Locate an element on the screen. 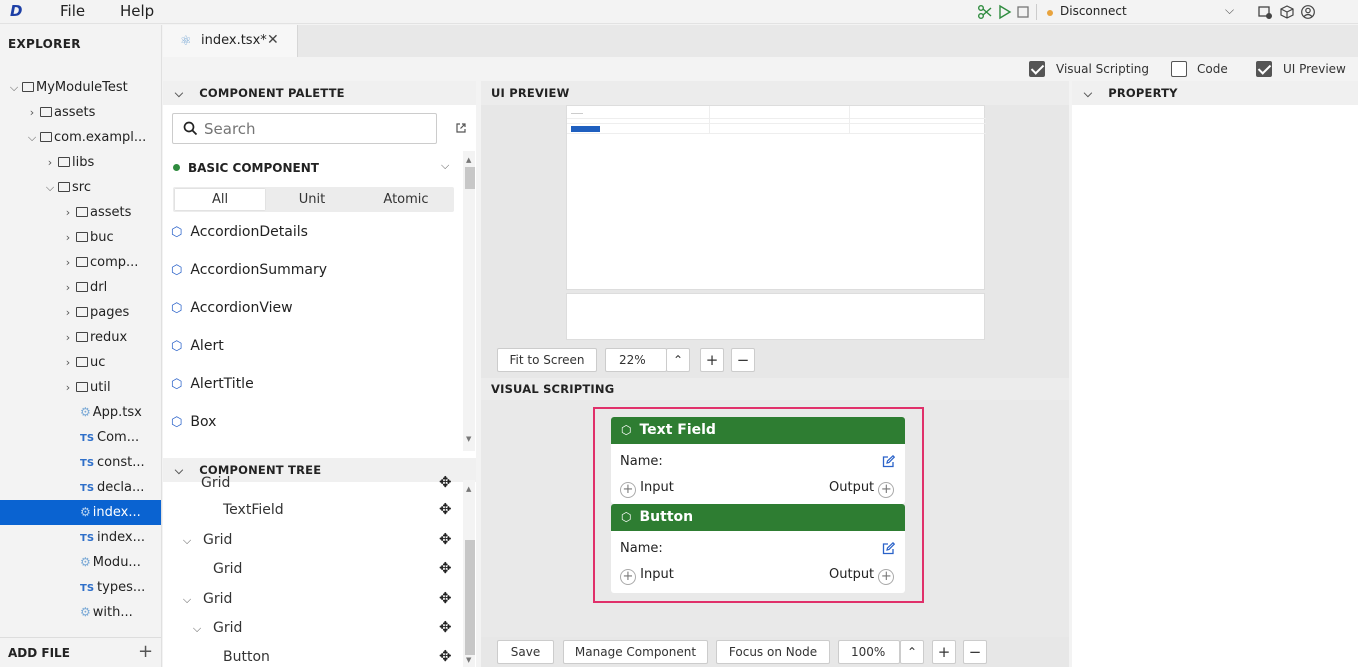 The width and height of the screenshot is (1358, 667). node-header: ⬡ Text Field is located at coordinates (758, 430).